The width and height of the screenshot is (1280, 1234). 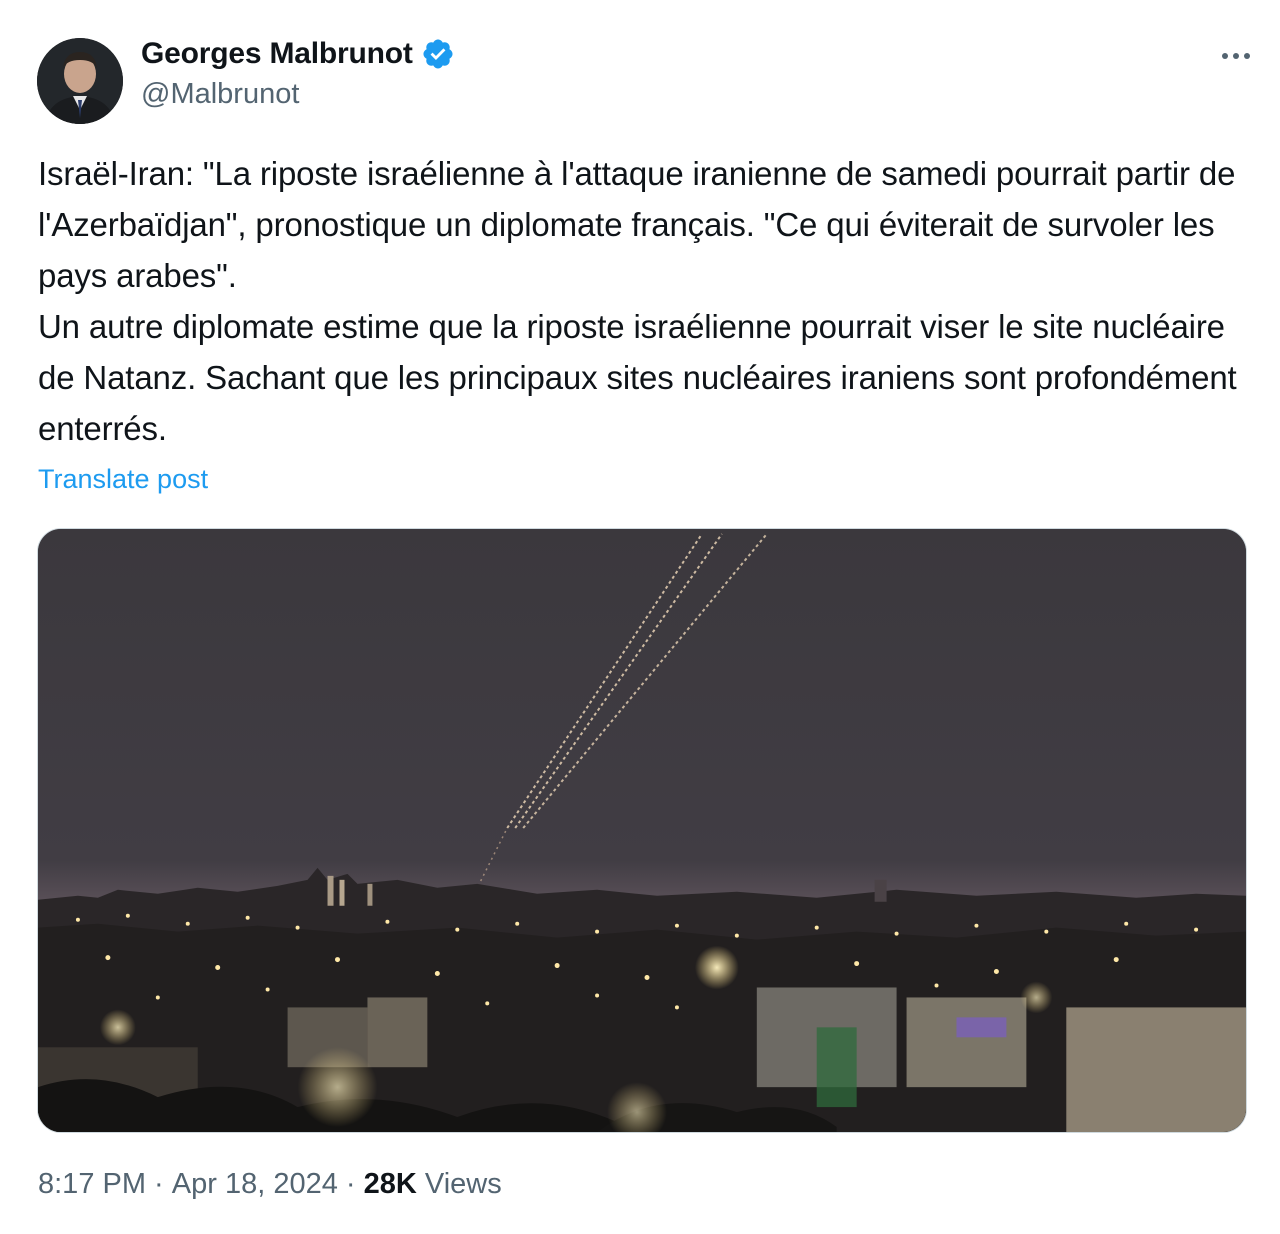 I want to click on author-avatar, so click(x=80, y=81).